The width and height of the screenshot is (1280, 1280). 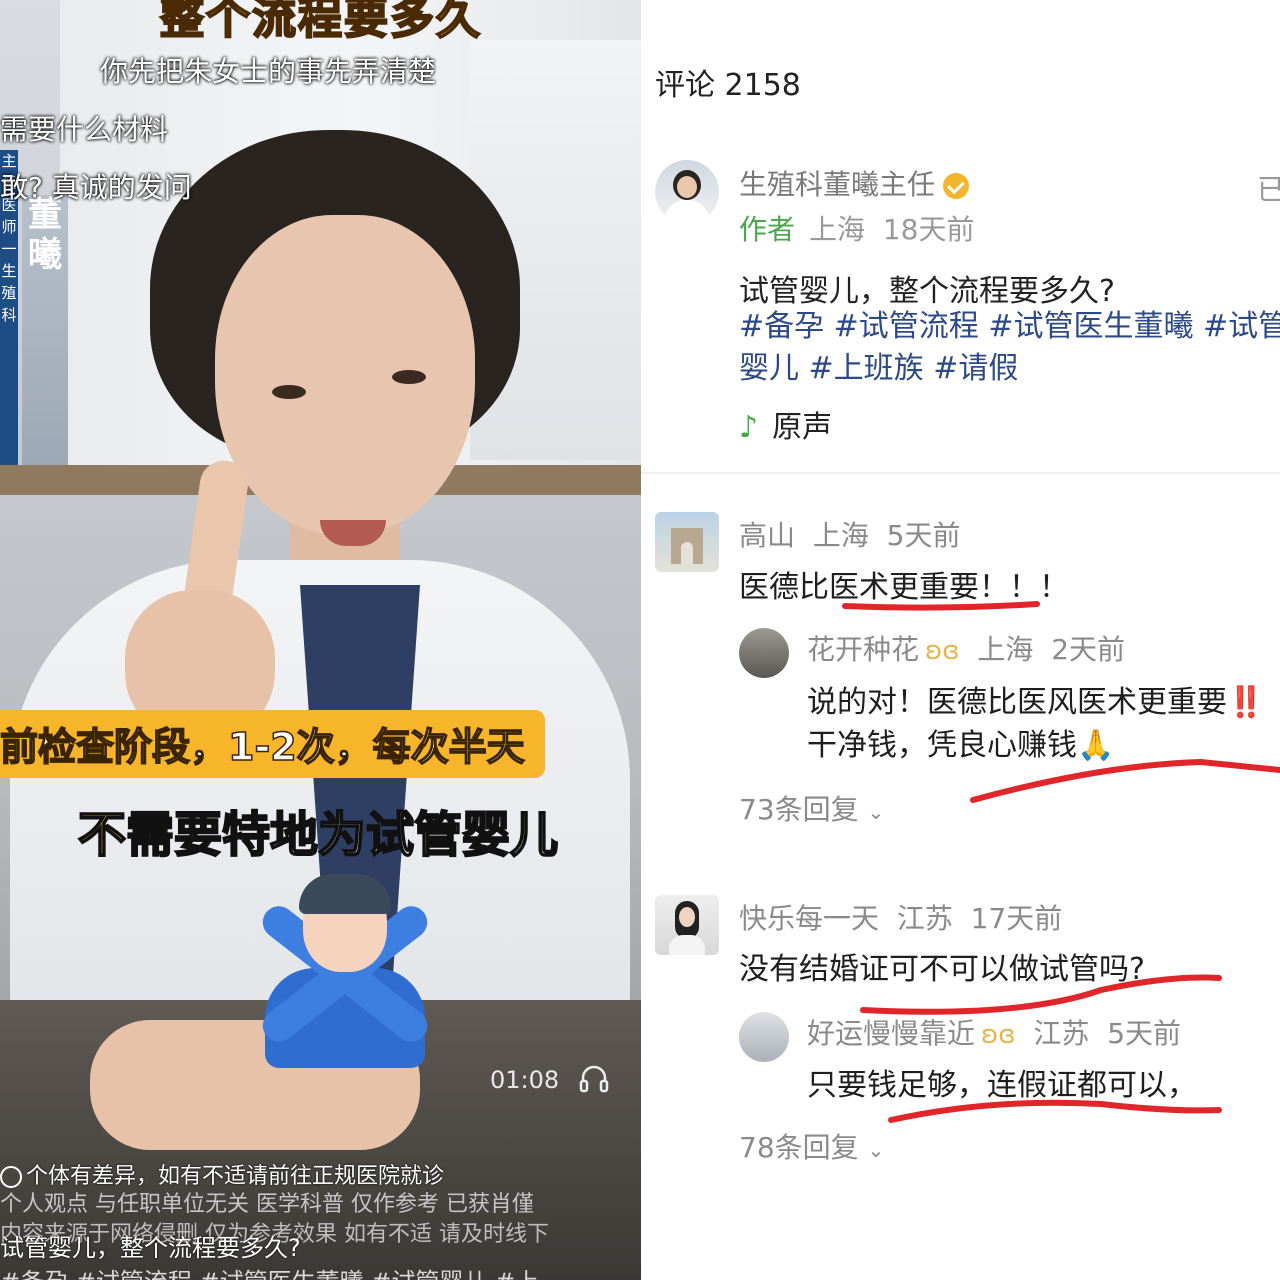 What do you see at coordinates (9, 249) in the screenshot?
I see `banner-char: 一` at bounding box center [9, 249].